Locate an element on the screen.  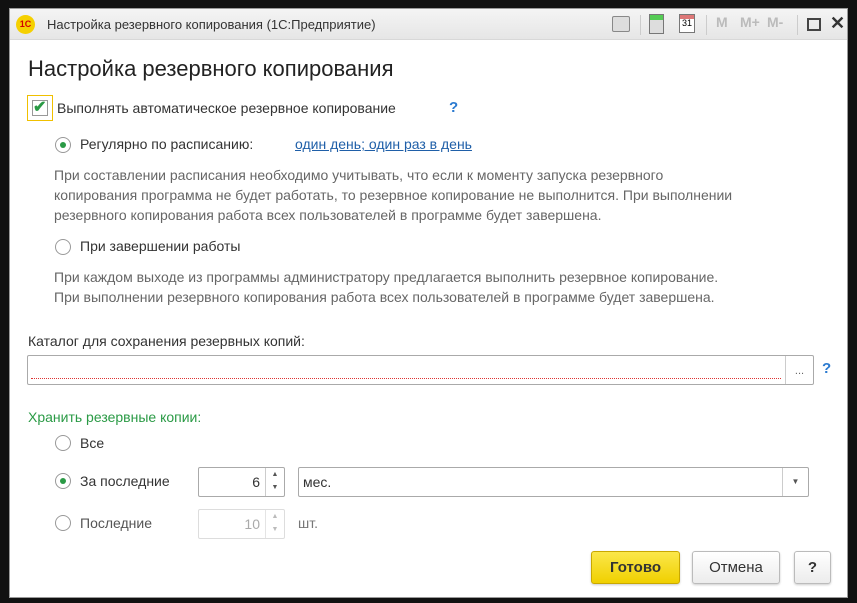
directory-help-link: ? is located at coordinates (826, 368).